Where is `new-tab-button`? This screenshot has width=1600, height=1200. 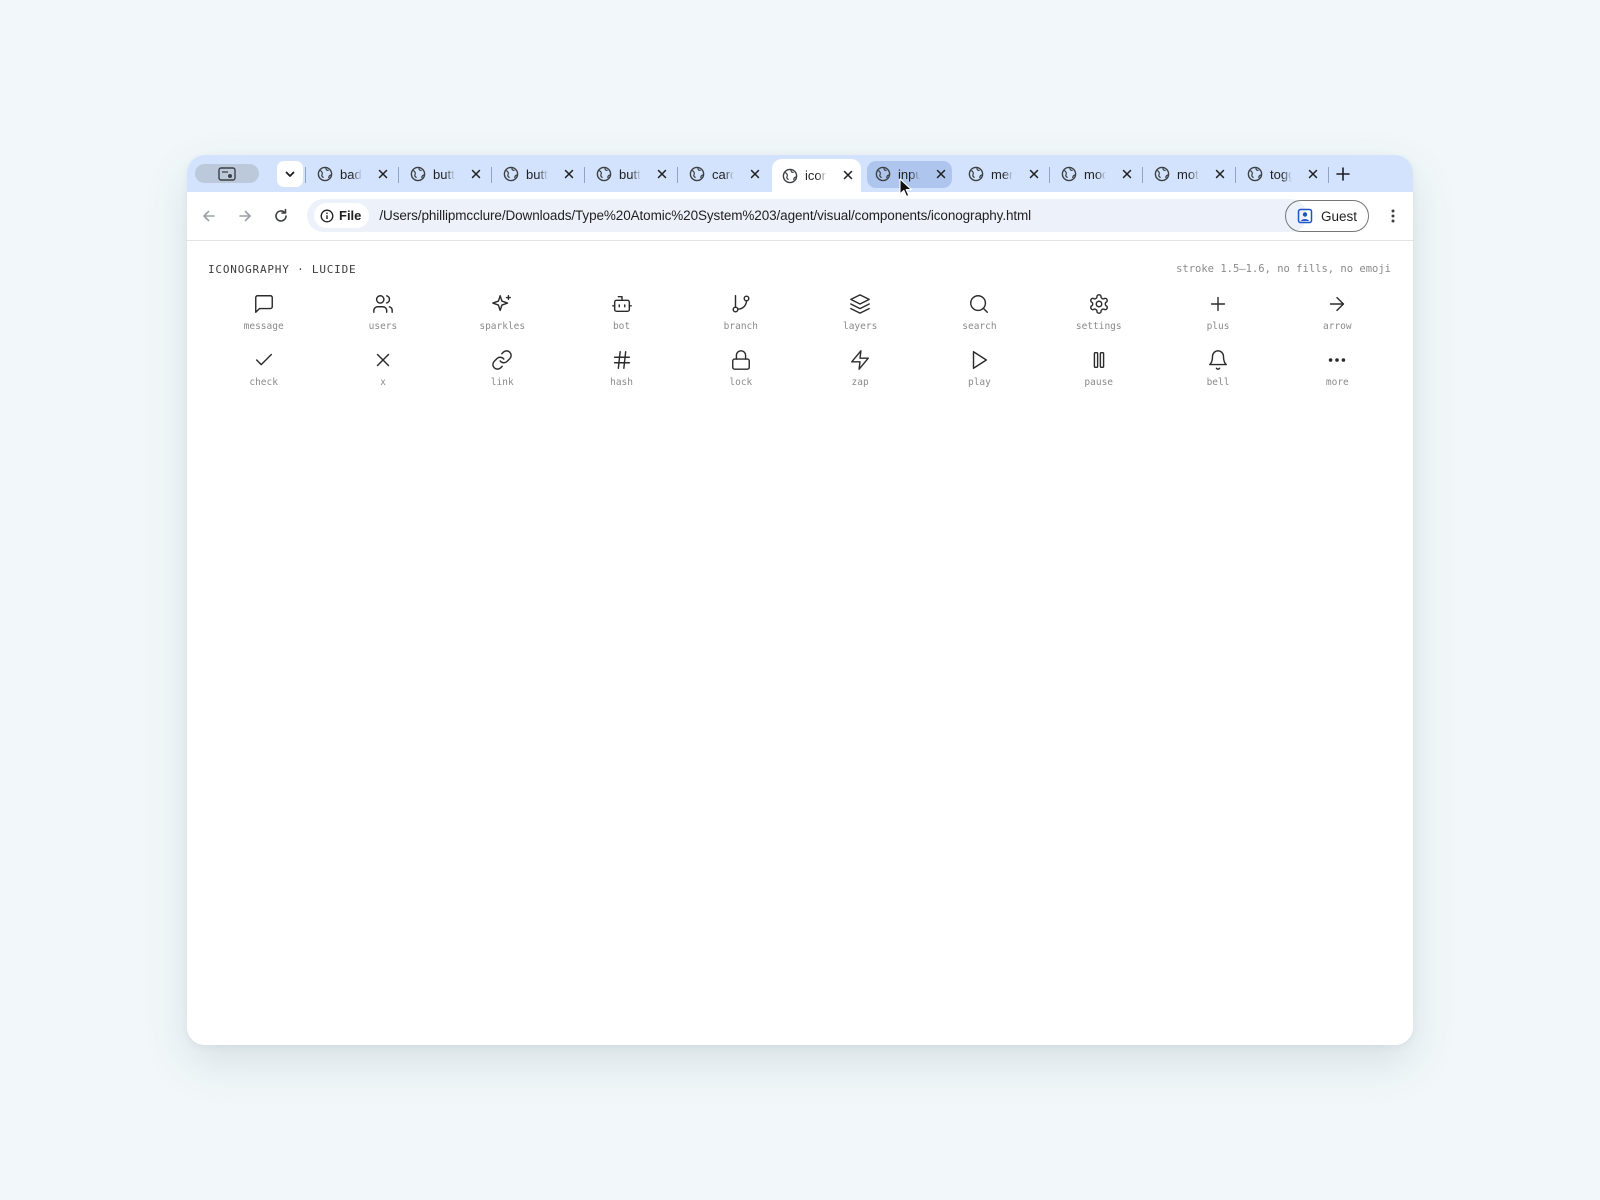
new-tab-button is located at coordinates (1343, 174).